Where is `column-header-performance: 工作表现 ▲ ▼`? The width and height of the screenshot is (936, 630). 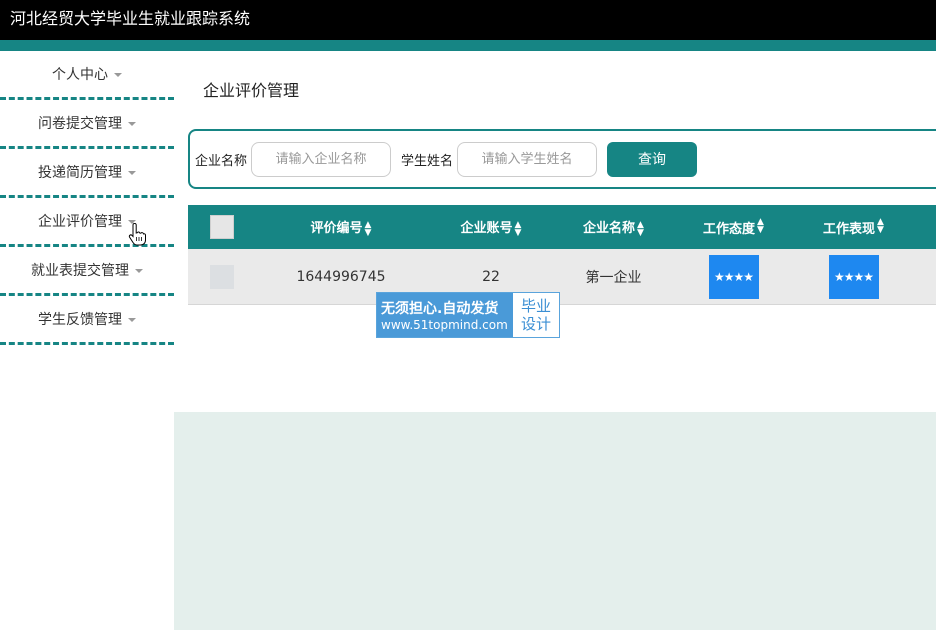 column-header-performance: 工作表现 ▲ ▼ is located at coordinates (853, 226).